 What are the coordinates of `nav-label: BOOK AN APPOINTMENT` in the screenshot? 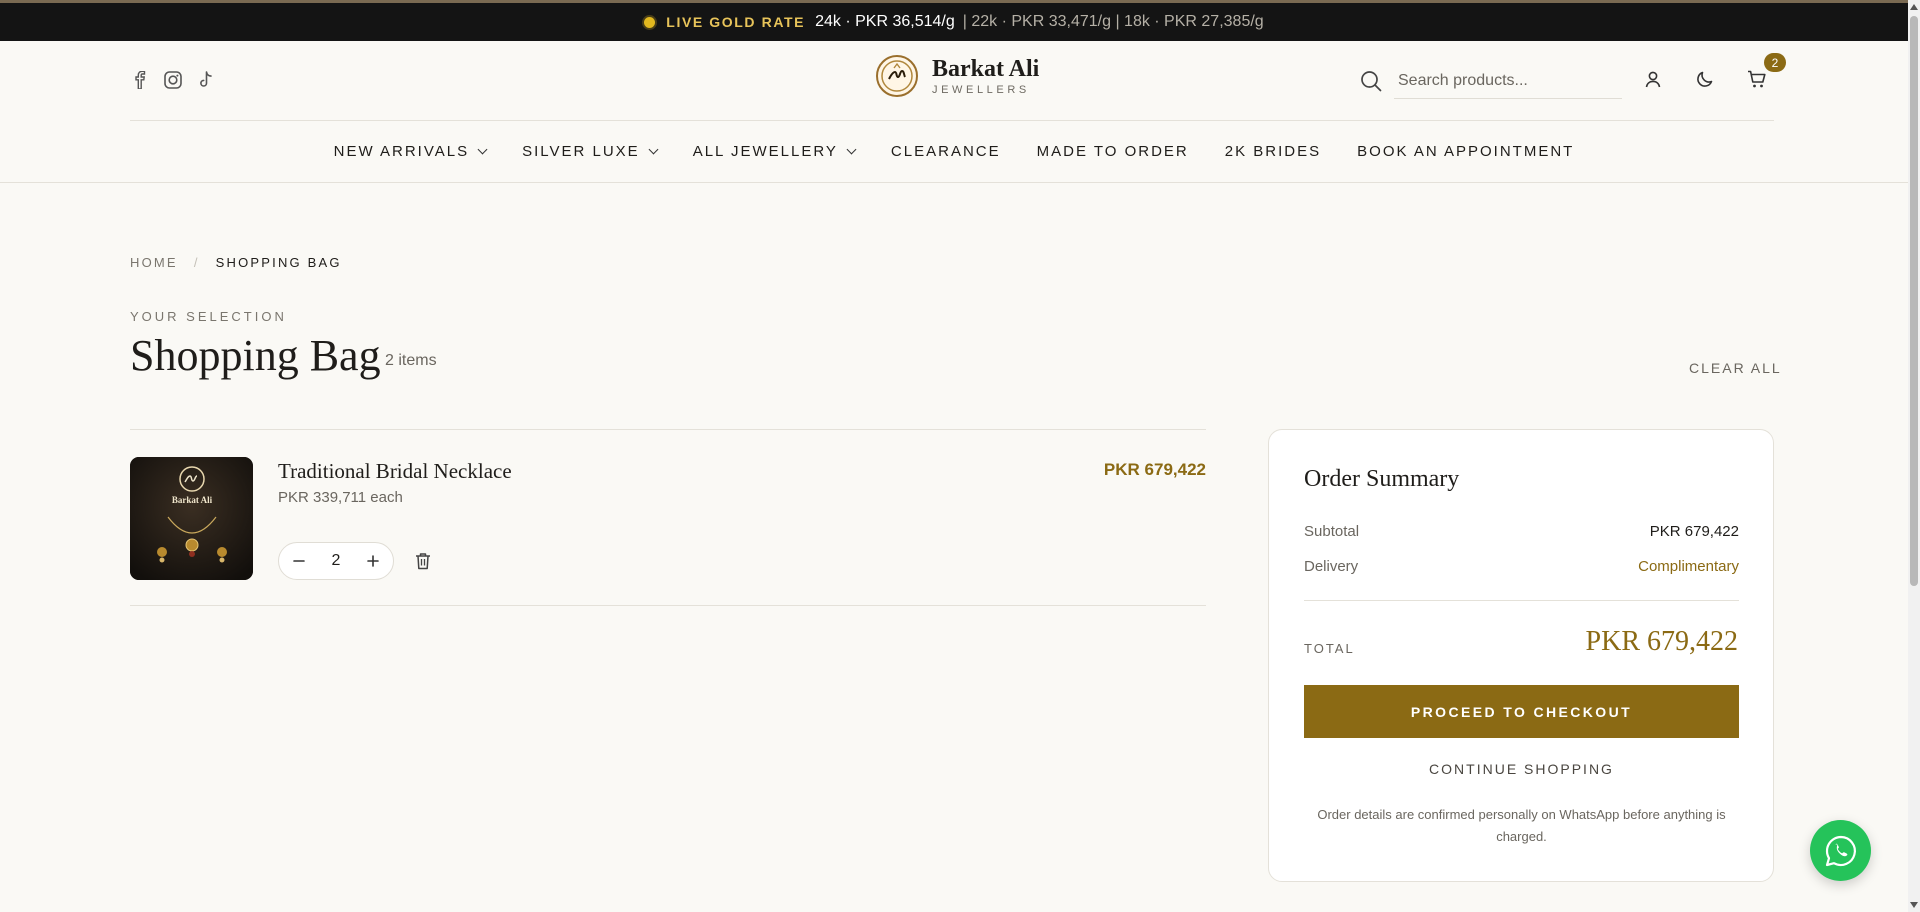 It's located at (1466, 151).